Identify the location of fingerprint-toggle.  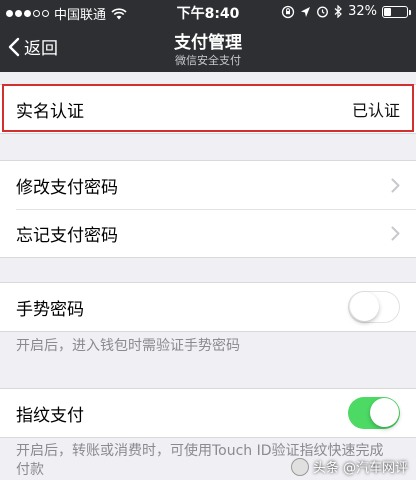
(374, 413).